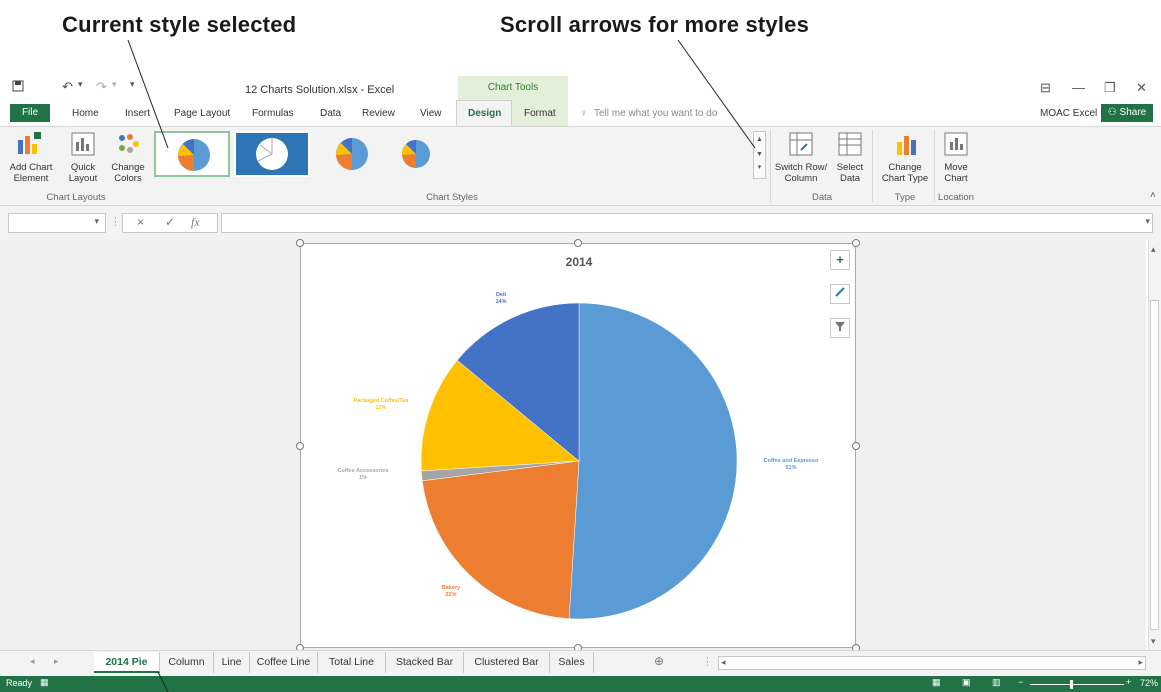 Image resolution: width=1161 pixels, height=692 pixels. I want to click on tab-design: Design, so click(484, 113).